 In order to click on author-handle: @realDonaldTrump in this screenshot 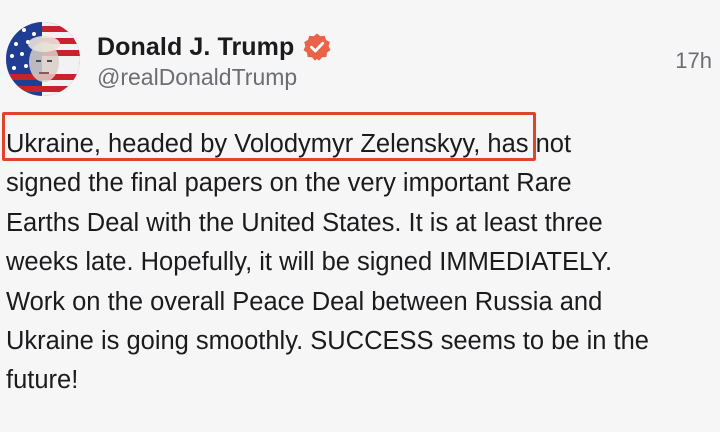, I will do `click(197, 77)`.